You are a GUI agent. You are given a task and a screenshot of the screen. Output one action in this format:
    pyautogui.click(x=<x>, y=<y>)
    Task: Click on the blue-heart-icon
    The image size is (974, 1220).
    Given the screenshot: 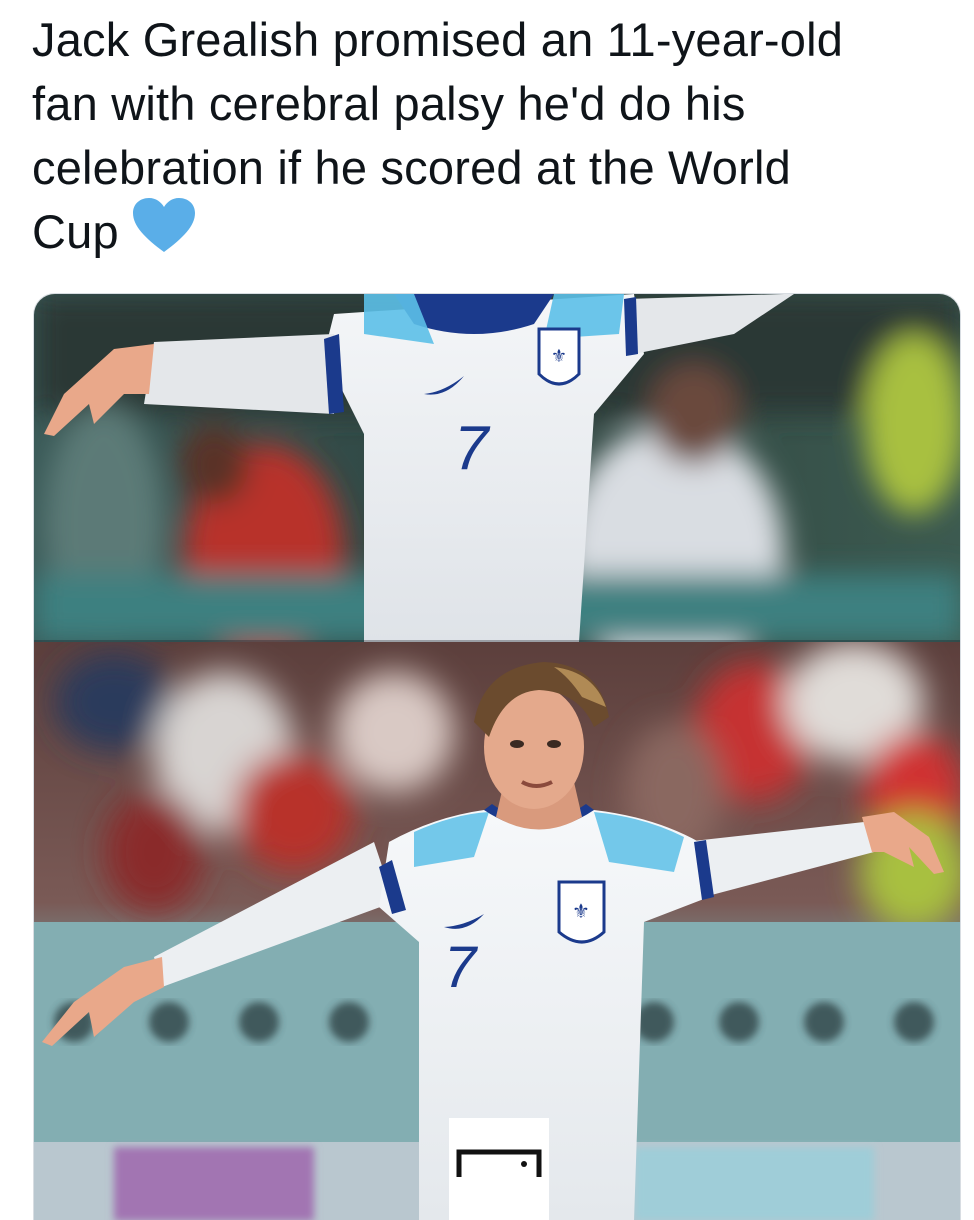 What is the action you would take?
    pyautogui.click(x=164, y=233)
    